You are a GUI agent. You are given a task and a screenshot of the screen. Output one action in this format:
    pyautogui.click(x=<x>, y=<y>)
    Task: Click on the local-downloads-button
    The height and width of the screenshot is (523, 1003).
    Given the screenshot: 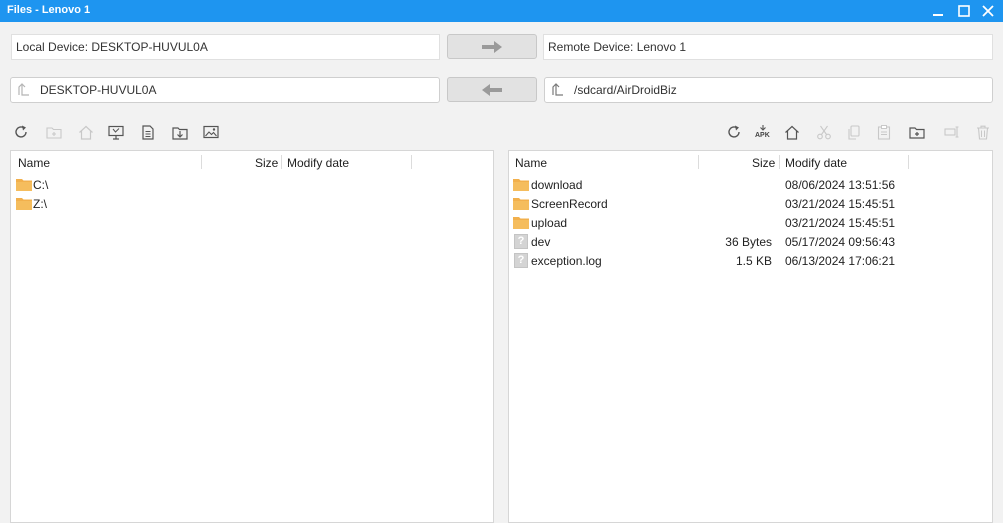 What is the action you would take?
    pyautogui.click(x=180, y=132)
    